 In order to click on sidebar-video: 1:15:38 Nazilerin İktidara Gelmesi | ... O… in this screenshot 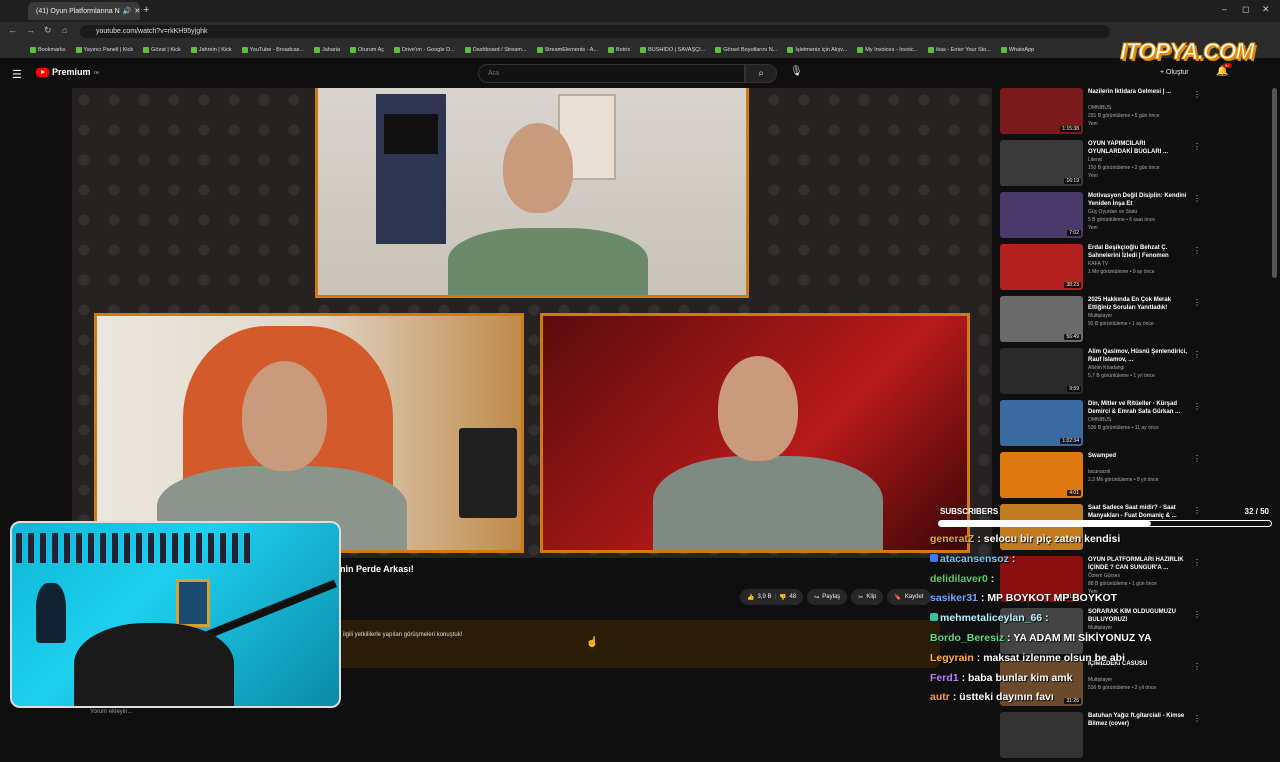, I will do `click(1100, 113)`.